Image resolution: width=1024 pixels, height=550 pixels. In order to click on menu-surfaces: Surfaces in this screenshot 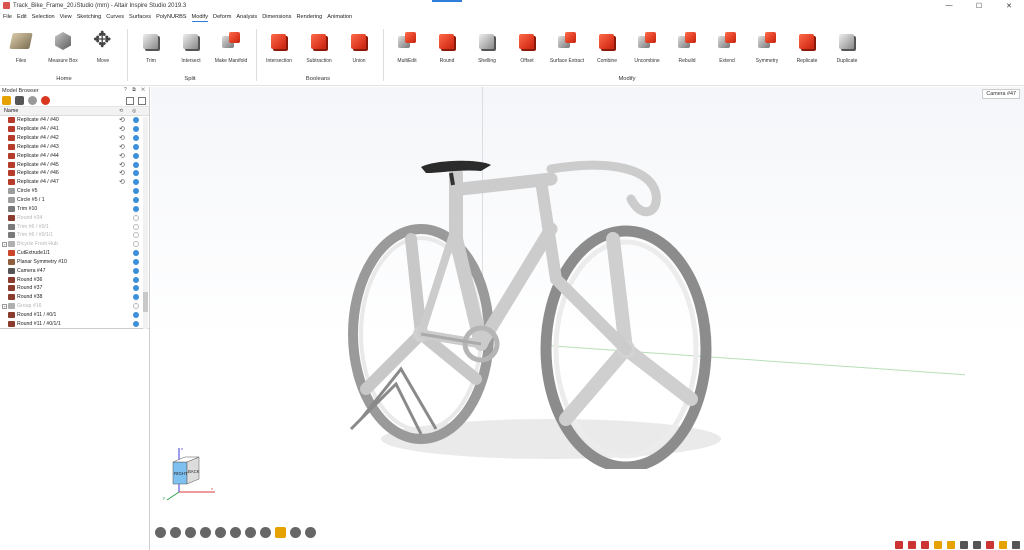, I will do `click(140, 17)`.